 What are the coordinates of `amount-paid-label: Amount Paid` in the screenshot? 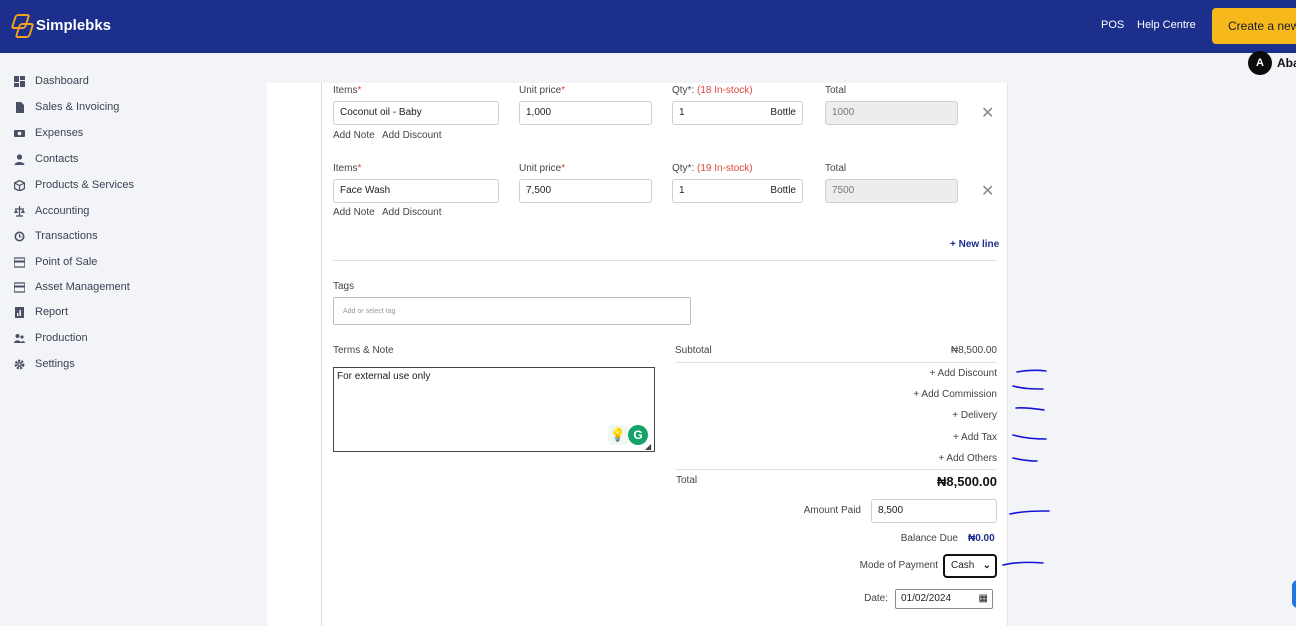 It's located at (832, 510).